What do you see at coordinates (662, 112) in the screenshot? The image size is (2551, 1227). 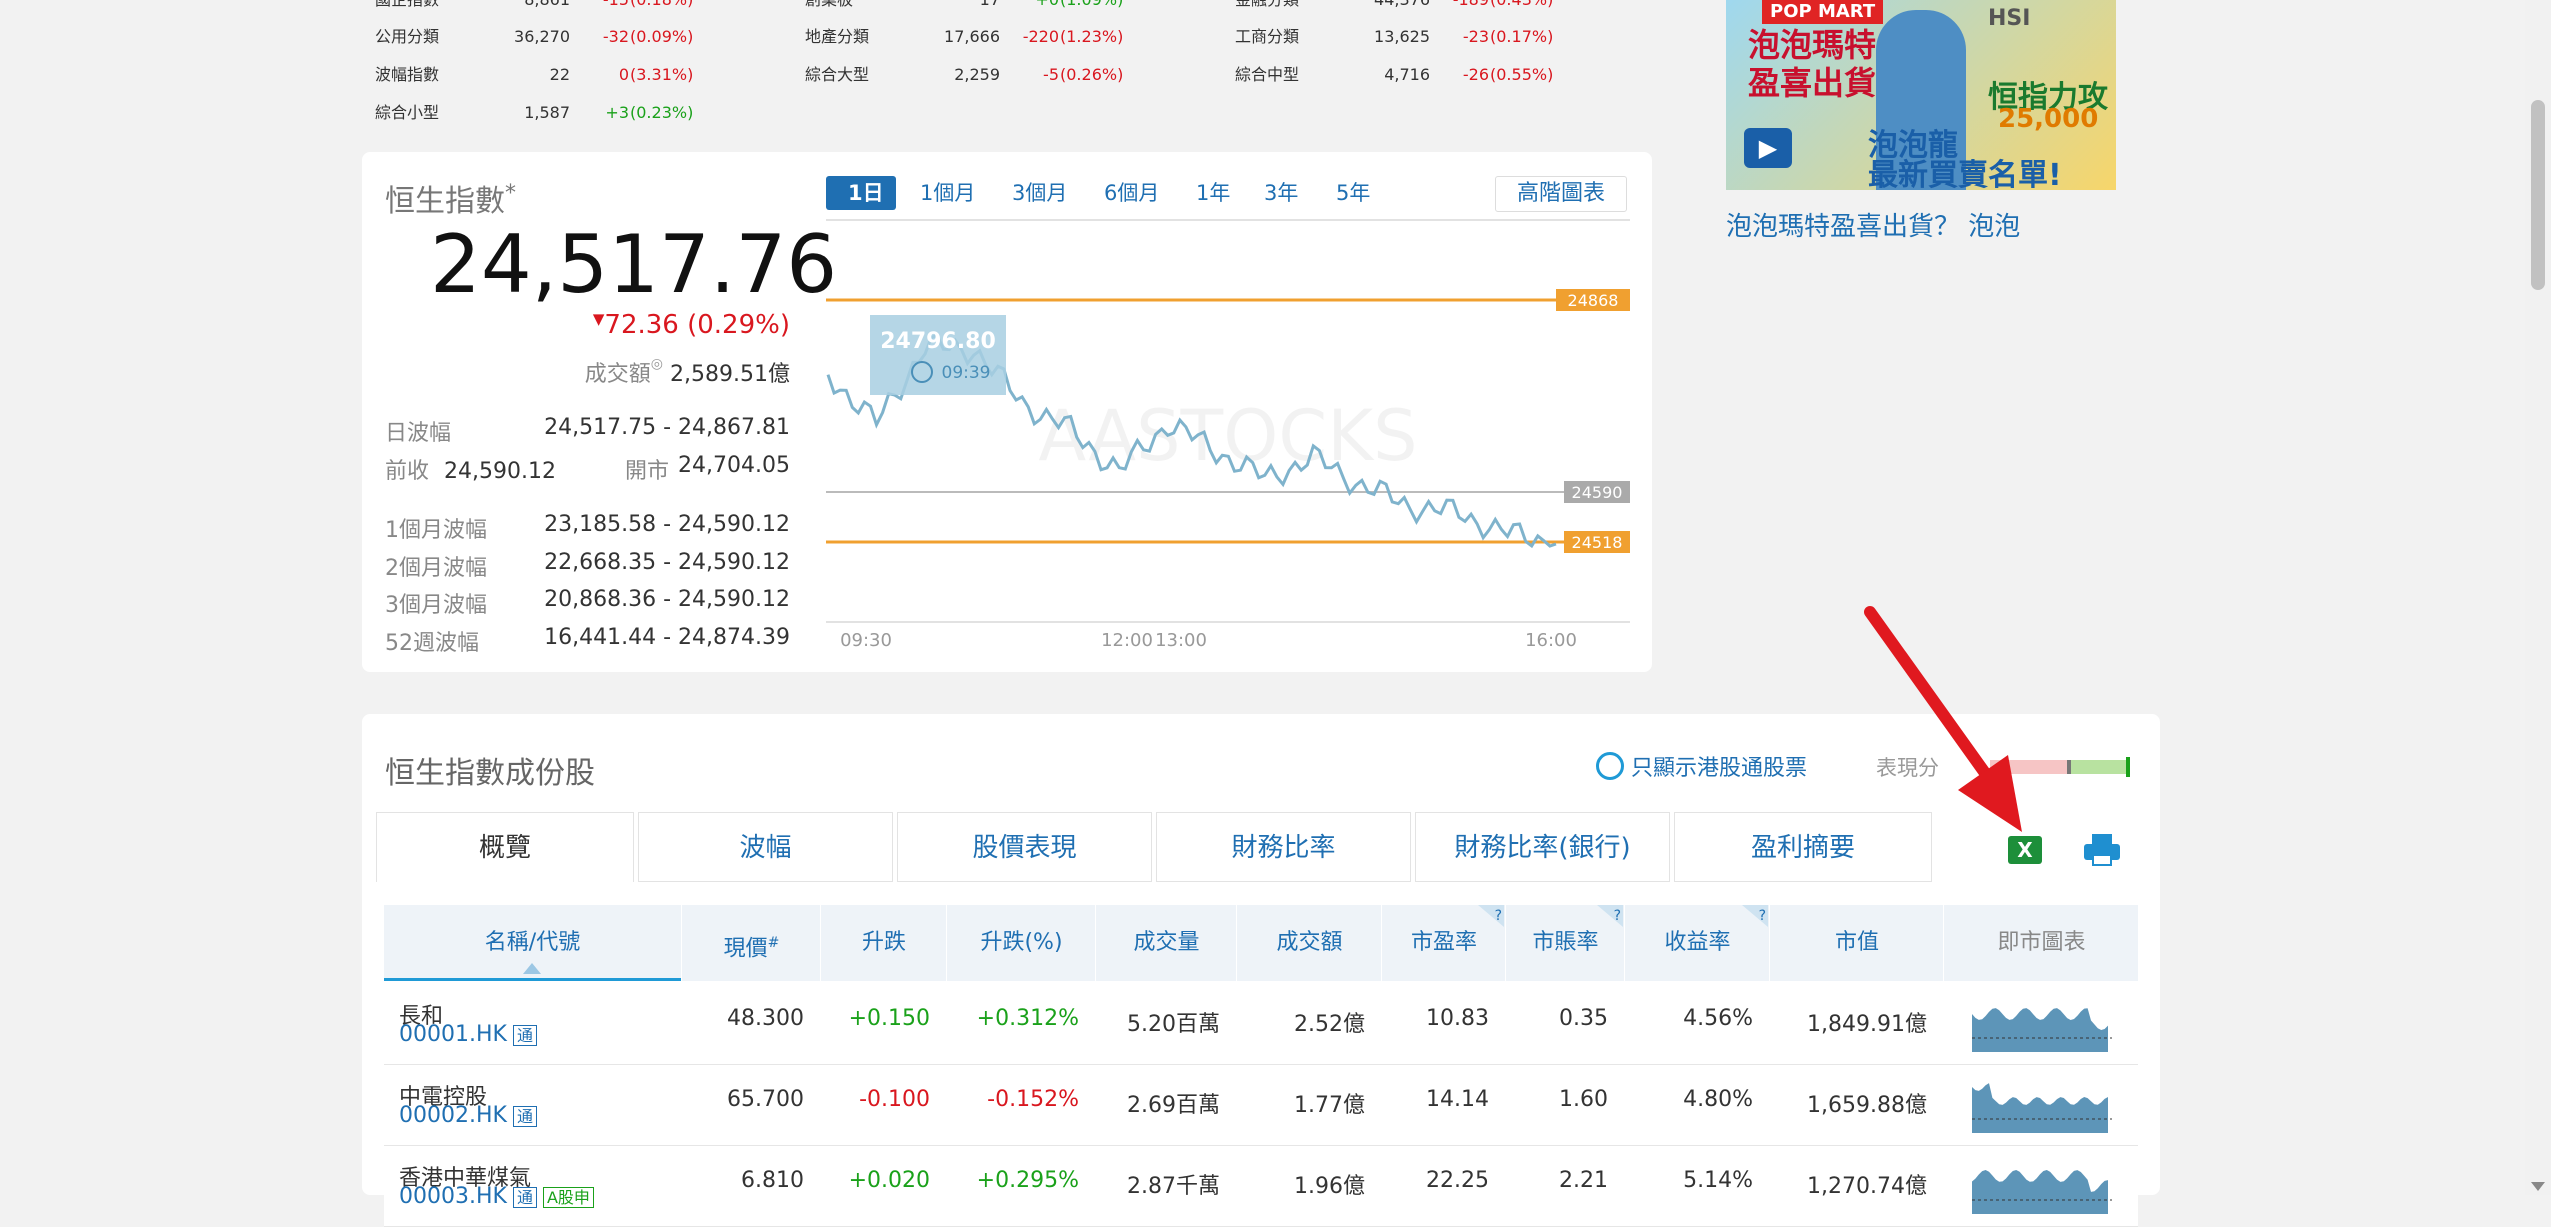 I see `index-pct: (0.23%)` at bounding box center [662, 112].